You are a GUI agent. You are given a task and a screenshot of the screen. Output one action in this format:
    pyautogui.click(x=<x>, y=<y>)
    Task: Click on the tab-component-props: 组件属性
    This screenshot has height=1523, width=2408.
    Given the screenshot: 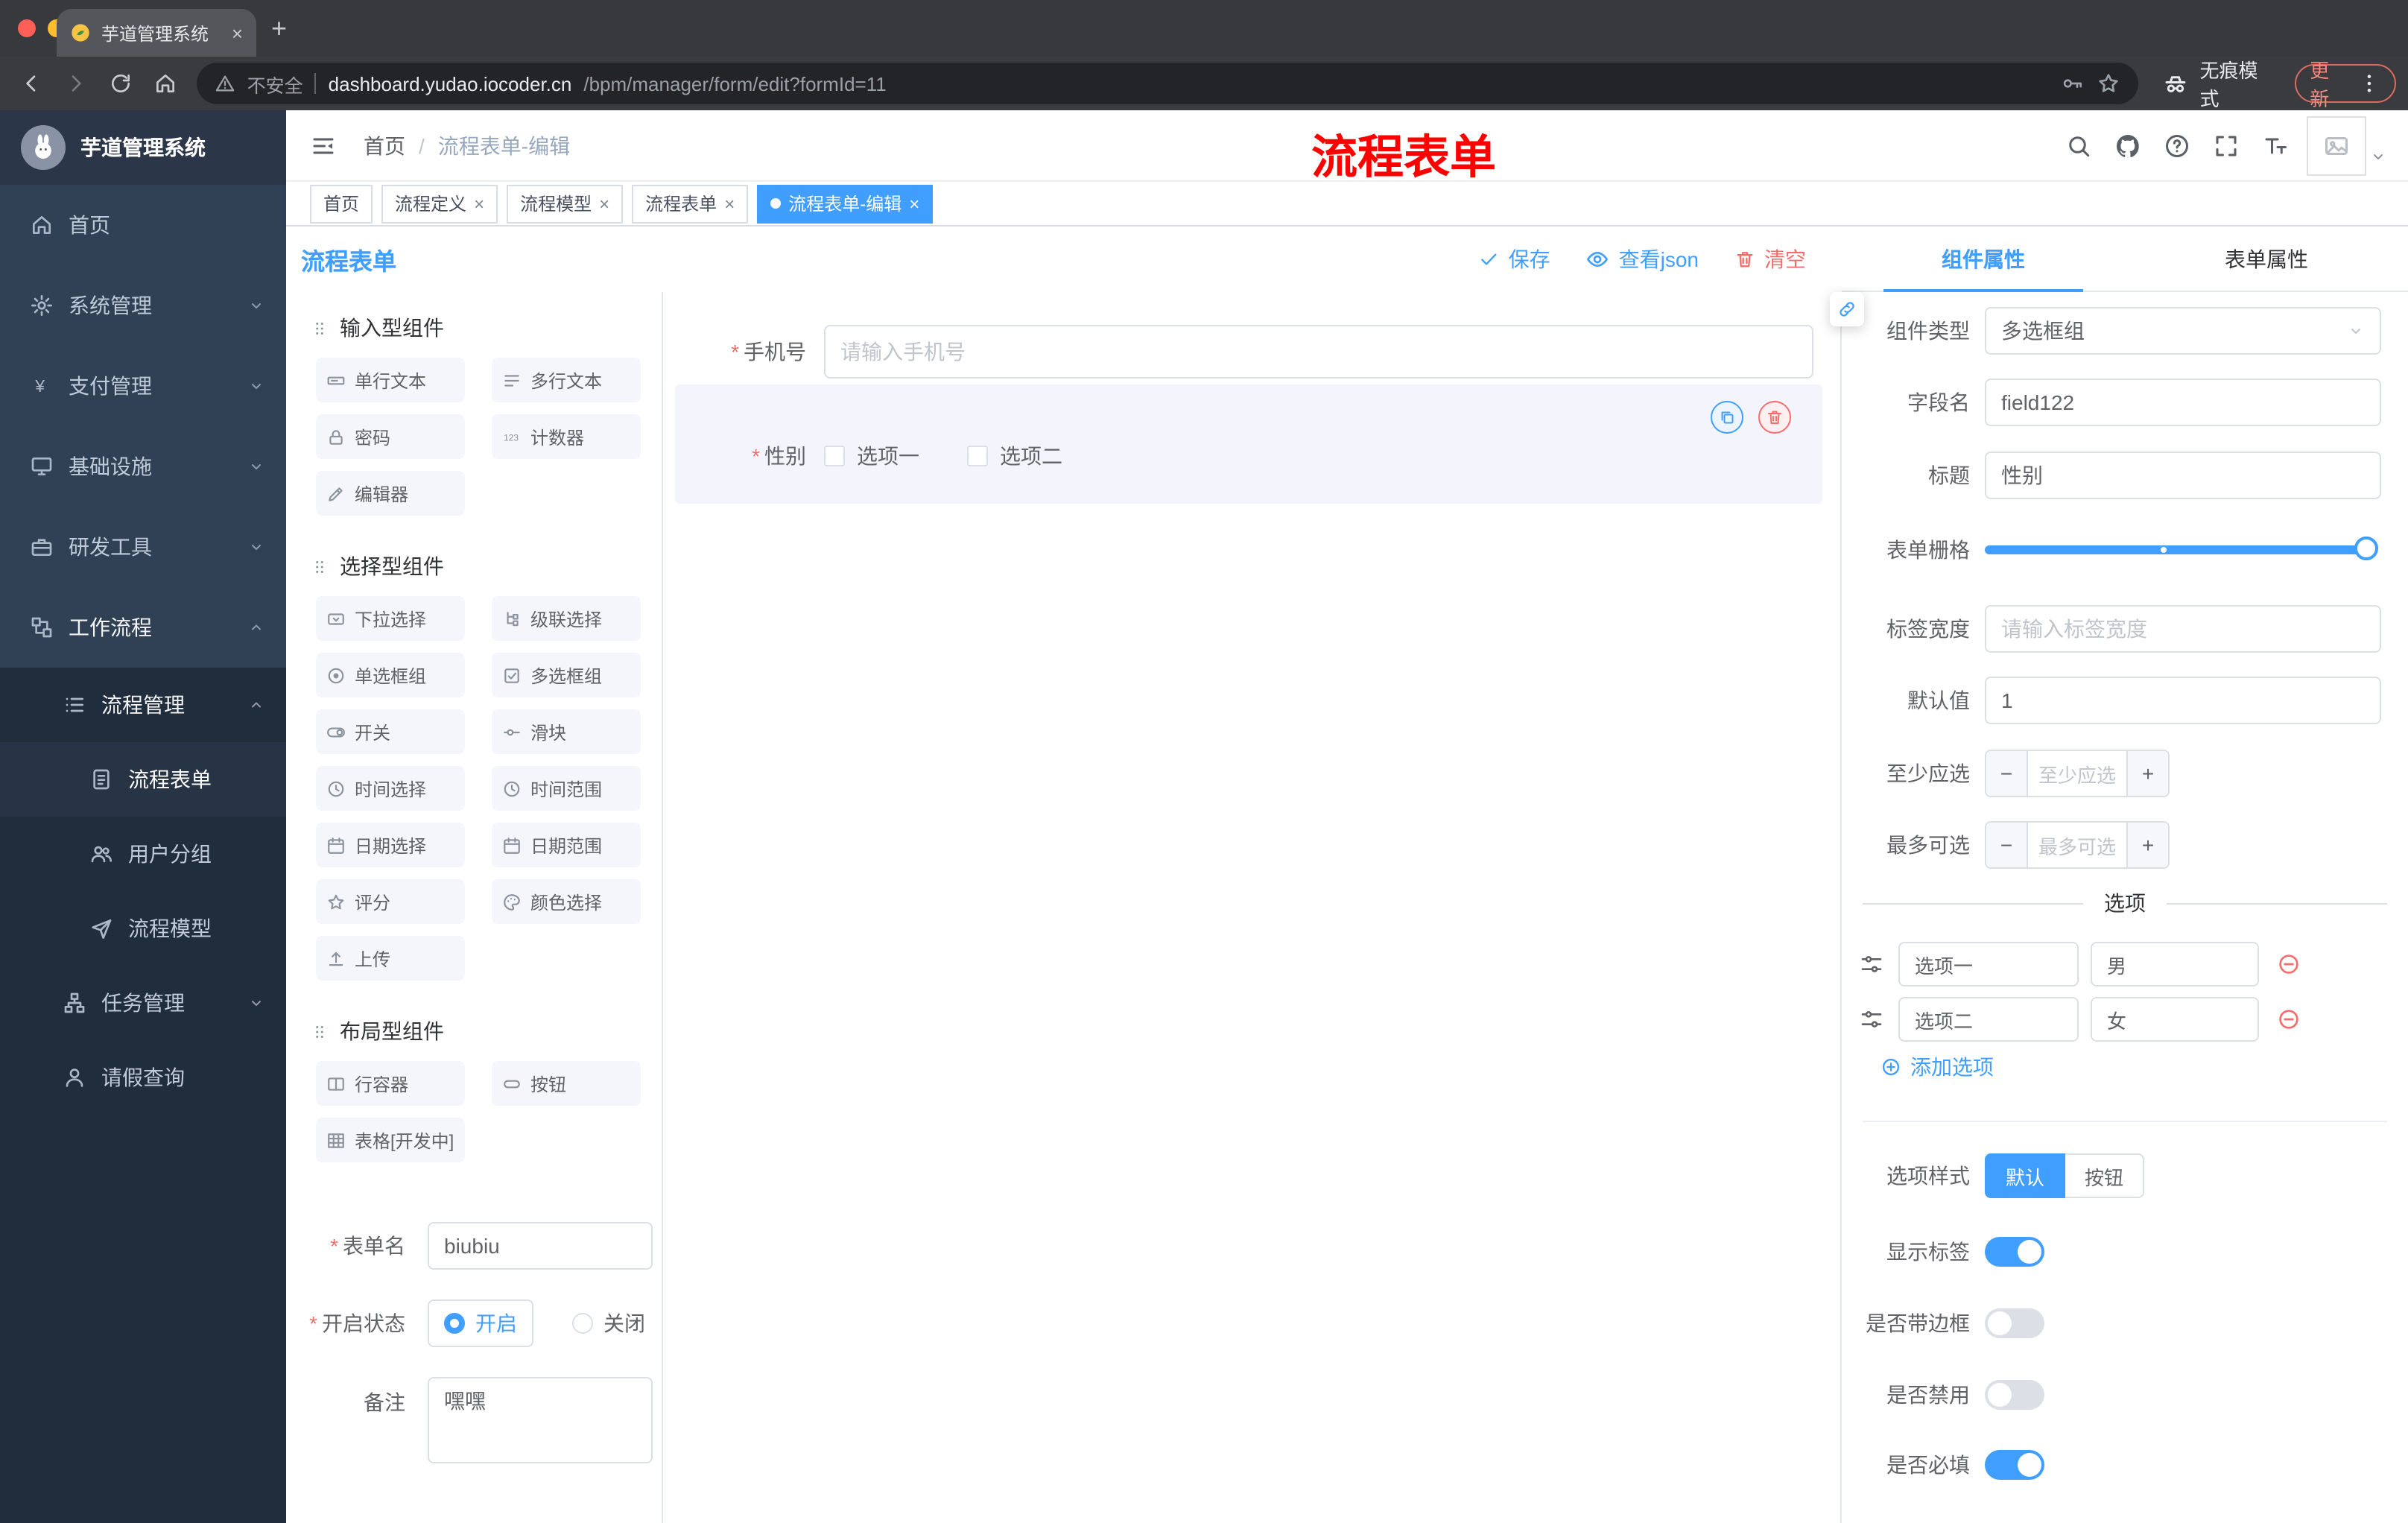 What is the action you would take?
    pyautogui.click(x=1983, y=260)
    